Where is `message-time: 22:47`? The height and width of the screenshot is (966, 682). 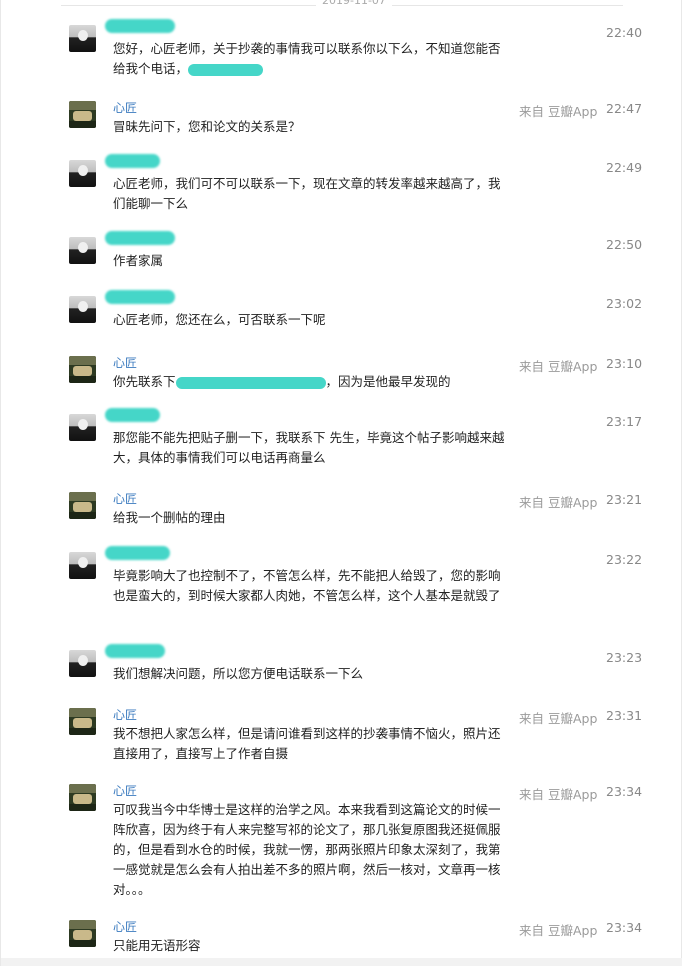 message-time: 22:47 is located at coordinates (624, 108).